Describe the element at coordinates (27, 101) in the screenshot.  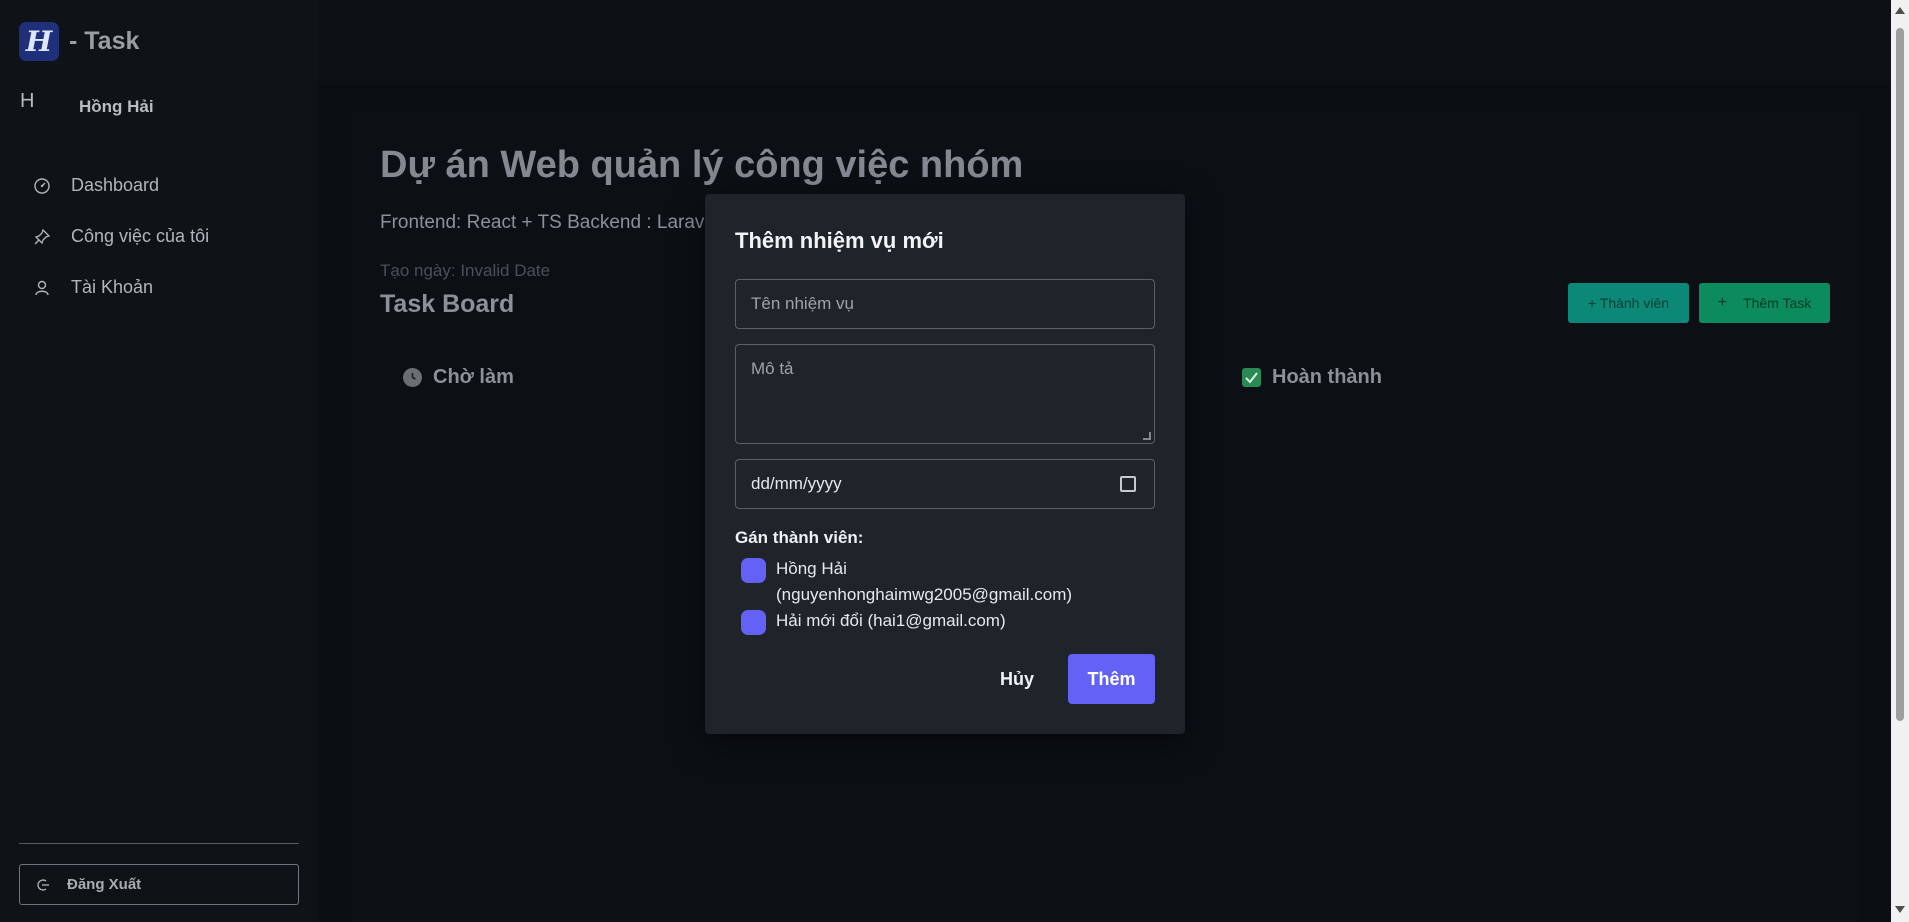
I see `avatar: H` at that location.